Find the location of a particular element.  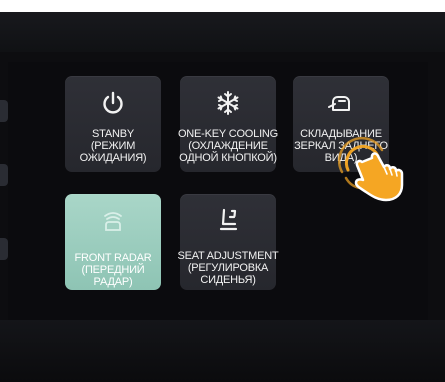

seat-adjustment-label: SEAT ADJUSTMENT (РЕГУЛИРОВКА СИДЕНЬЯ) is located at coordinates (228, 268).